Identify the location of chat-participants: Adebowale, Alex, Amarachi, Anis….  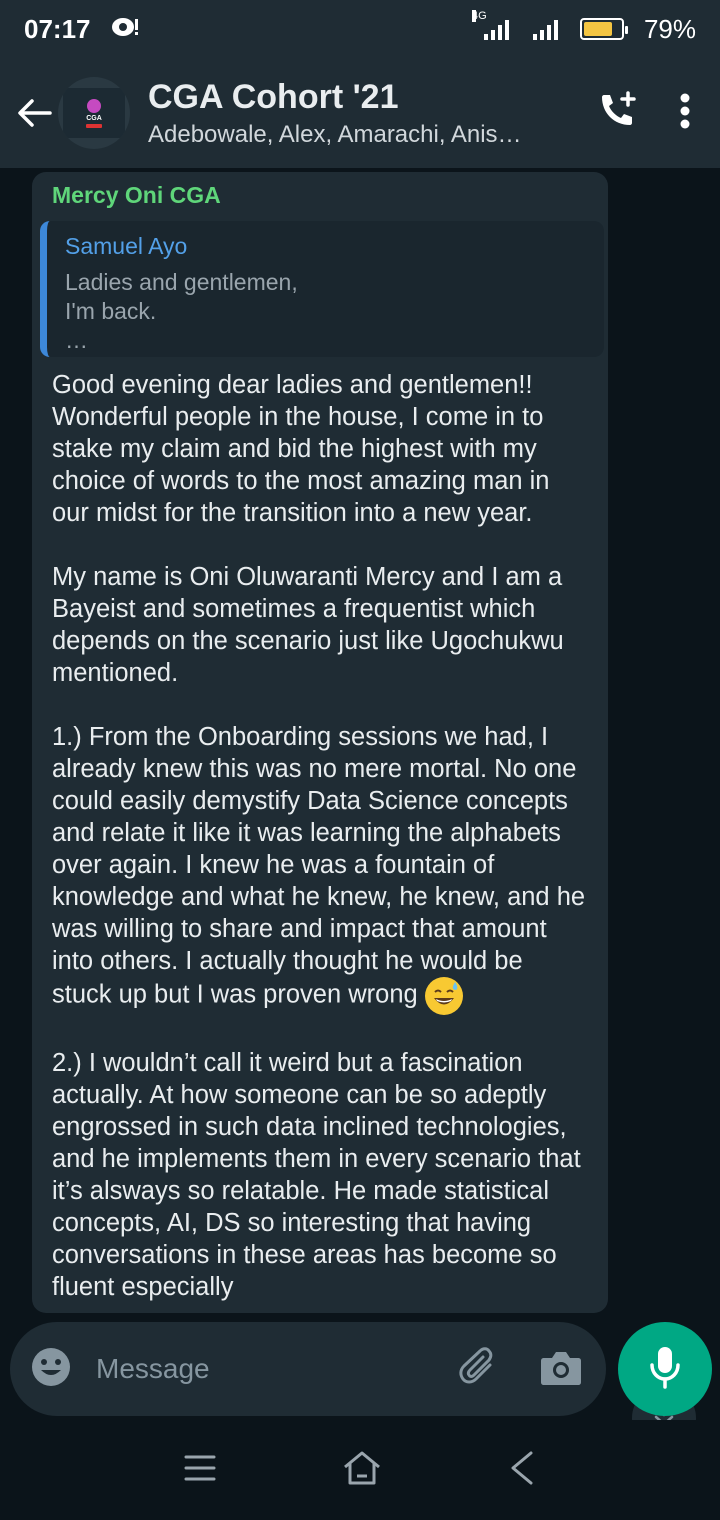
(335, 134).